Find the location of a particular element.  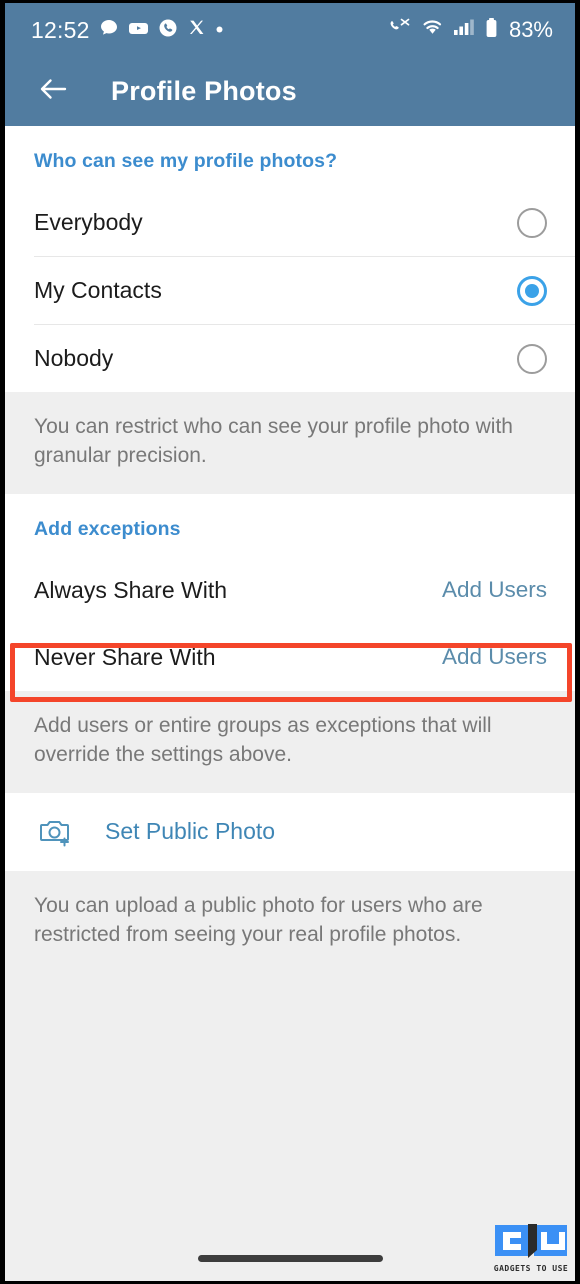

row-always-share-with: Always Share With Add Users is located at coordinates (290, 590).